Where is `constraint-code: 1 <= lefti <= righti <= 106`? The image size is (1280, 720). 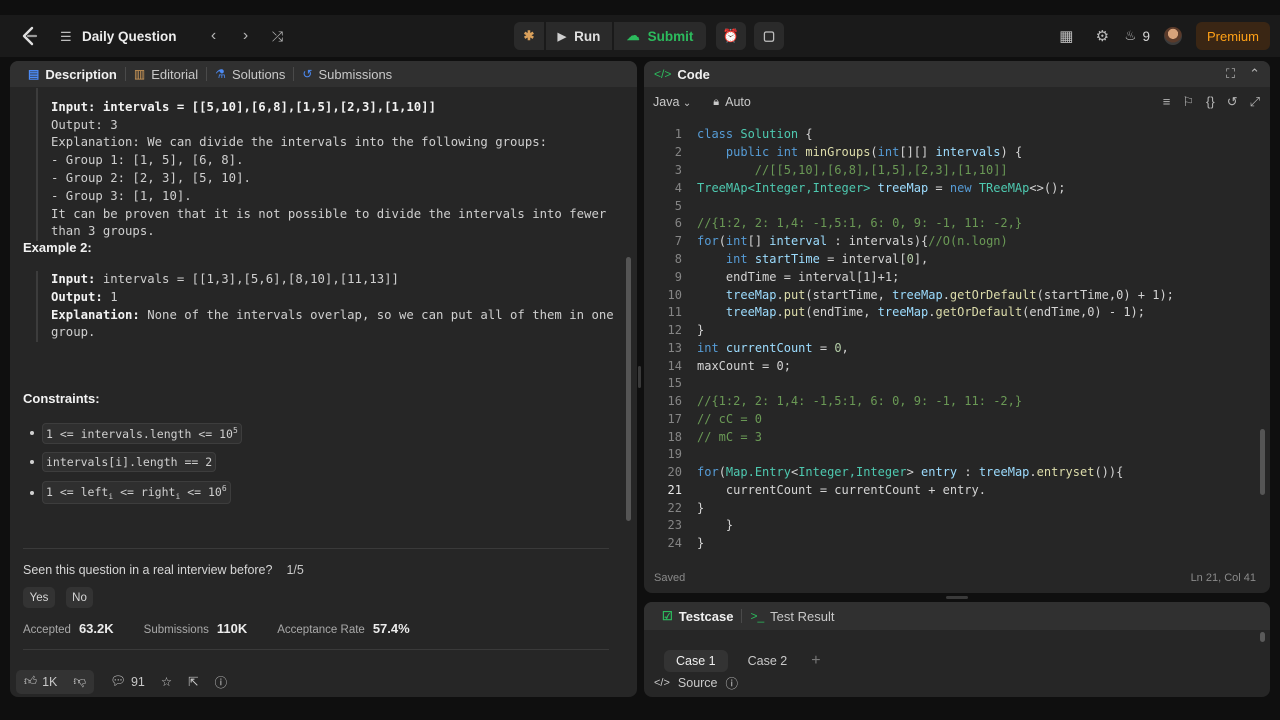
constraint-code: 1 <= lefti <= righti <= 106 is located at coordinates (136, 493).